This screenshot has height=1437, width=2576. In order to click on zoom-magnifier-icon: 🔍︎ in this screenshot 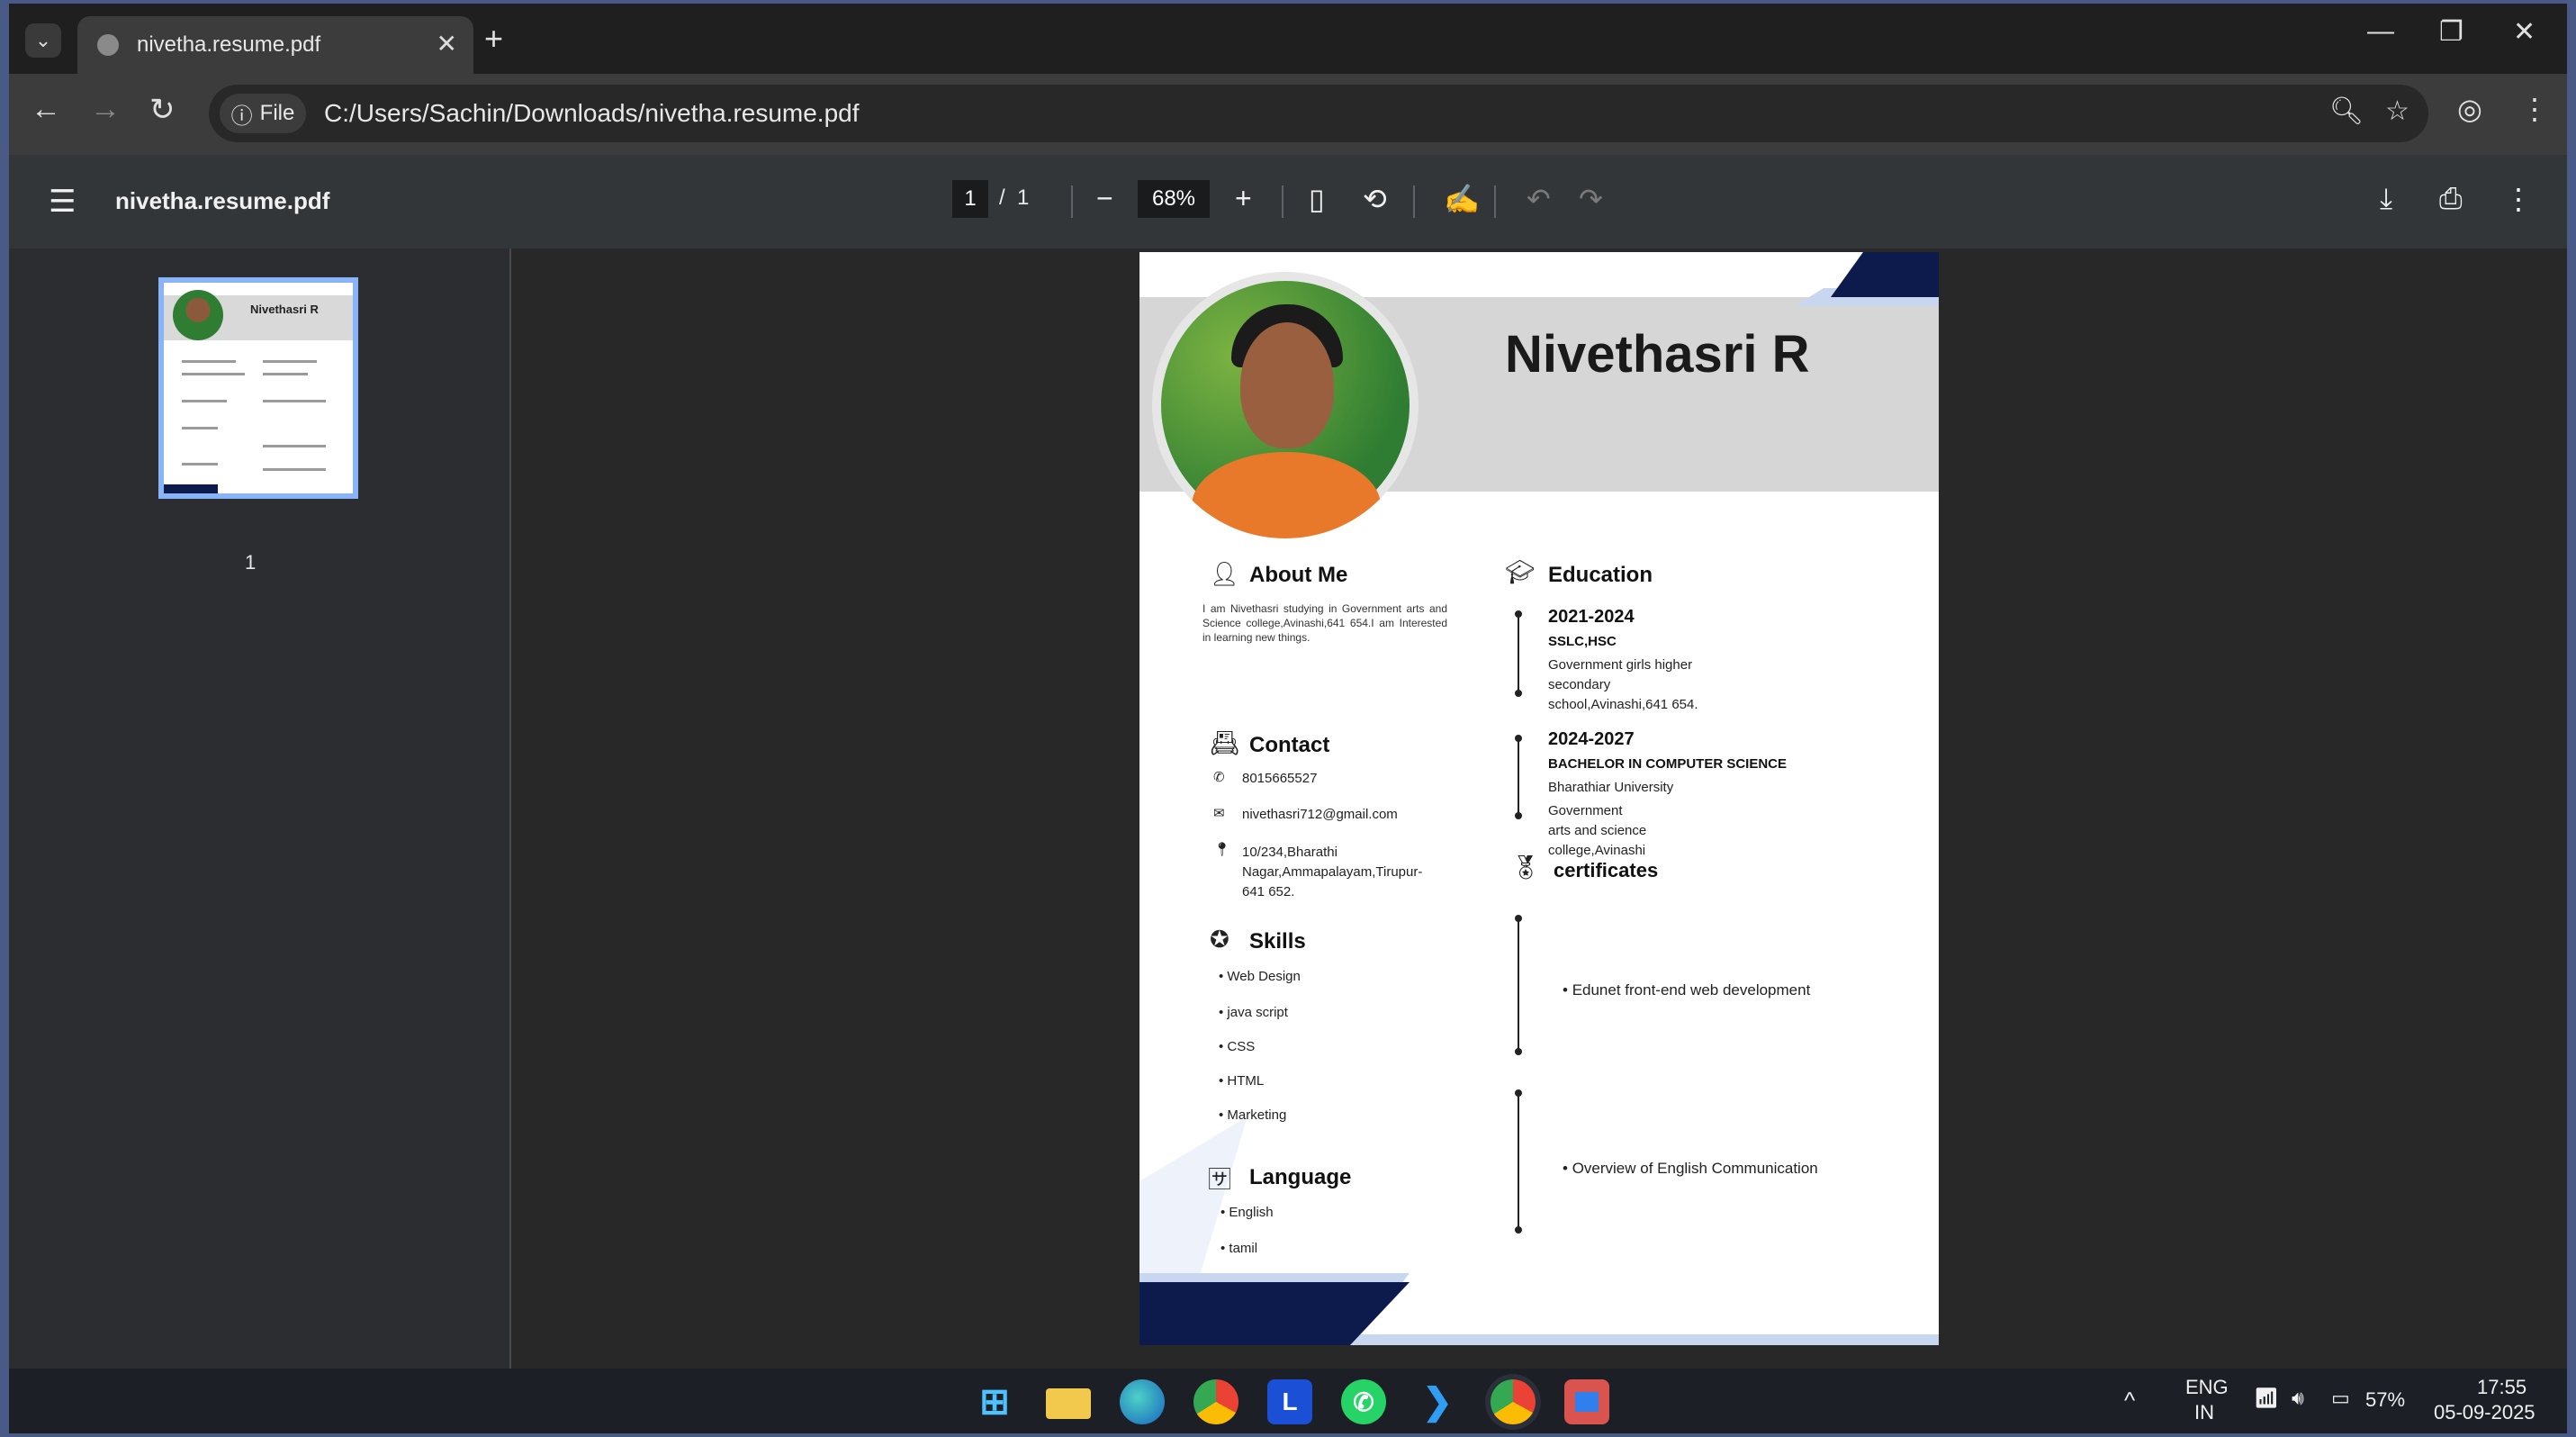, I will do `click(2346, 111)`.